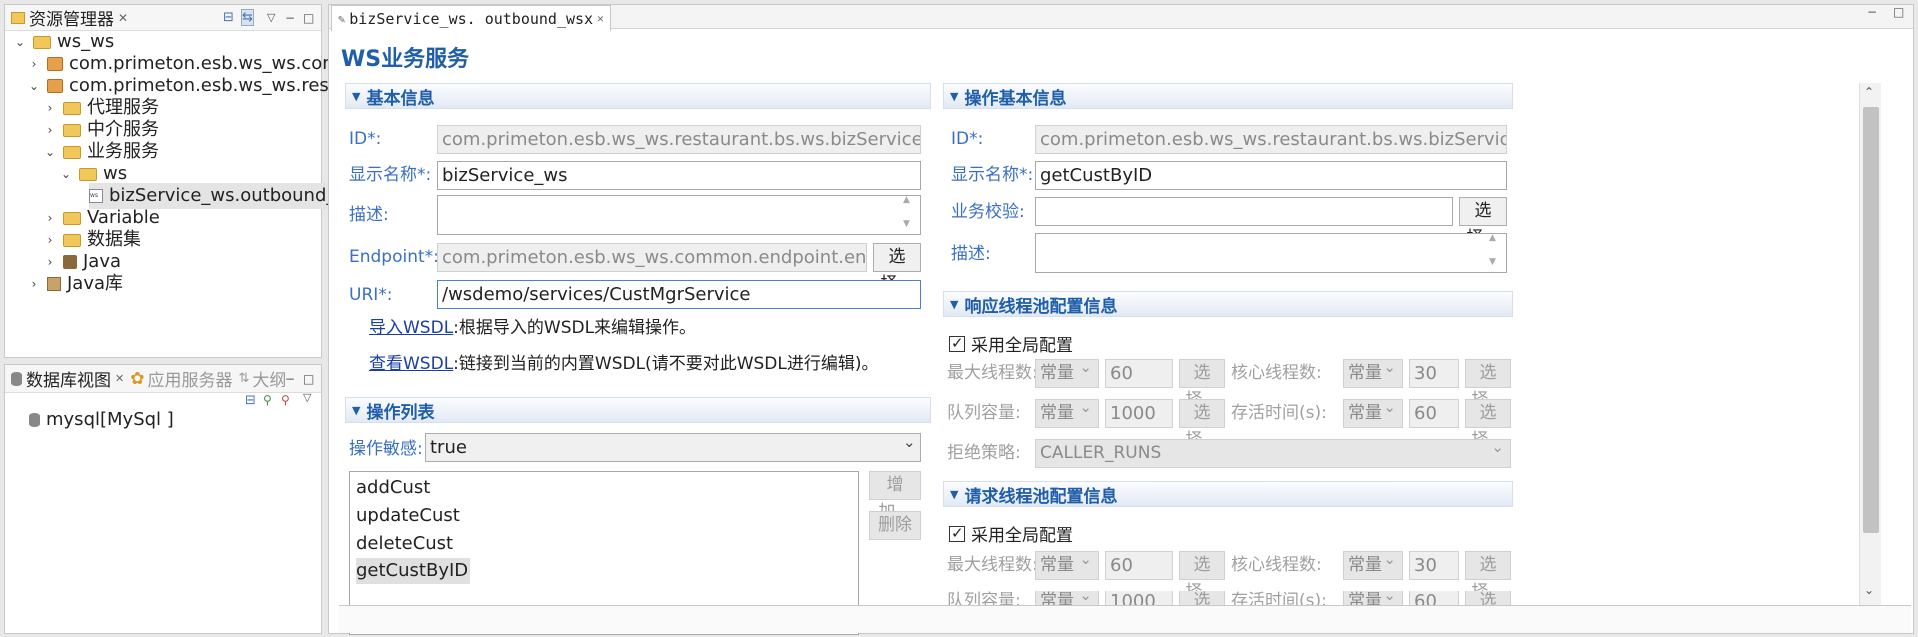 Image resolution: width=1918 pixels, height=637 pixels. Describe the element at coordinates (1067, 371) in the screenshot. I see `resp-max-mode: 常量` at that location.